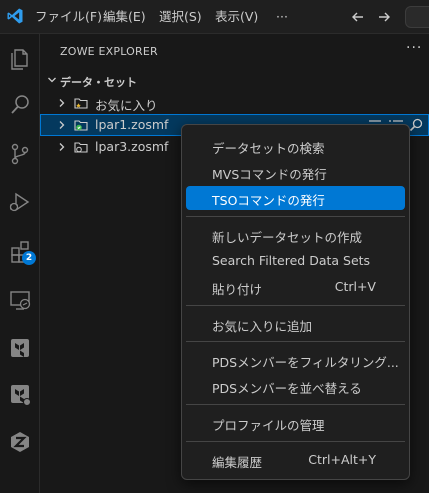  I want to click on title-bar: ファイル(F) 編集(E) 選択(S) 表示(V) ···, so click(214, 17).